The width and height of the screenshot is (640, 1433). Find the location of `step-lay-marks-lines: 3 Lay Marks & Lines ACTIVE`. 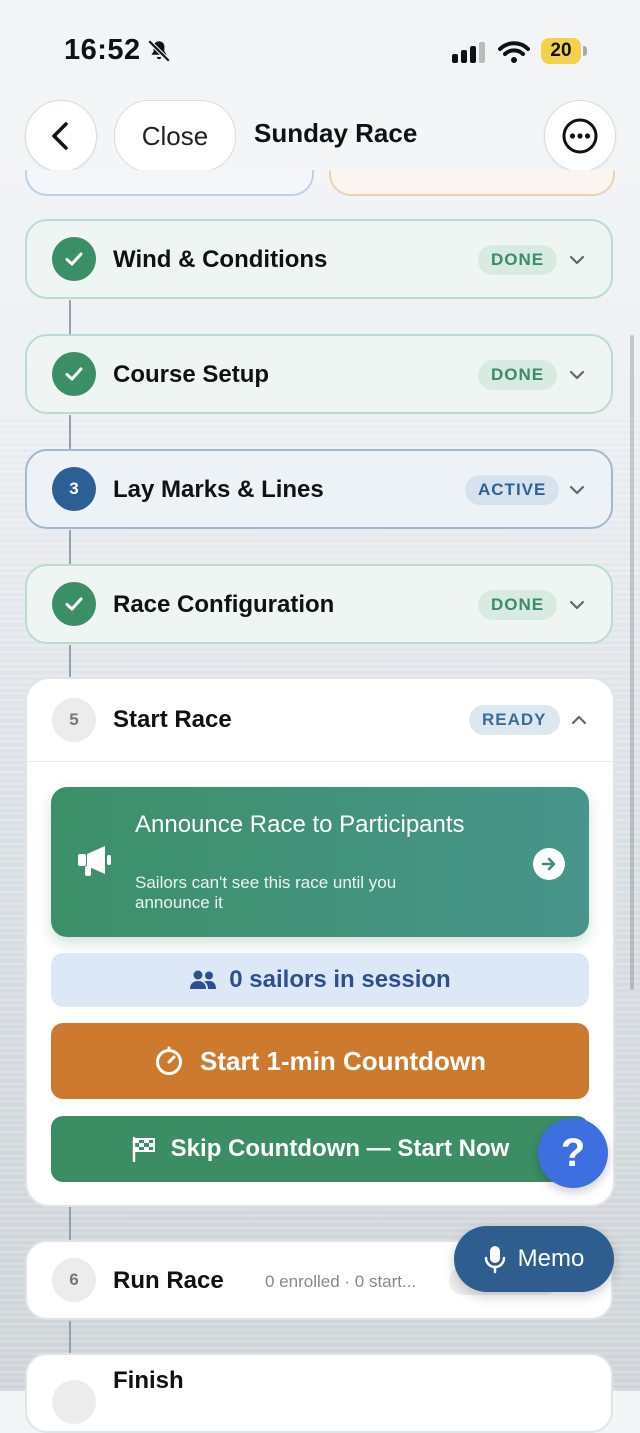

step-lay-marks-lines: 3 Lay Marks & Lines ACTIVE is located at coordinates (319, 489).